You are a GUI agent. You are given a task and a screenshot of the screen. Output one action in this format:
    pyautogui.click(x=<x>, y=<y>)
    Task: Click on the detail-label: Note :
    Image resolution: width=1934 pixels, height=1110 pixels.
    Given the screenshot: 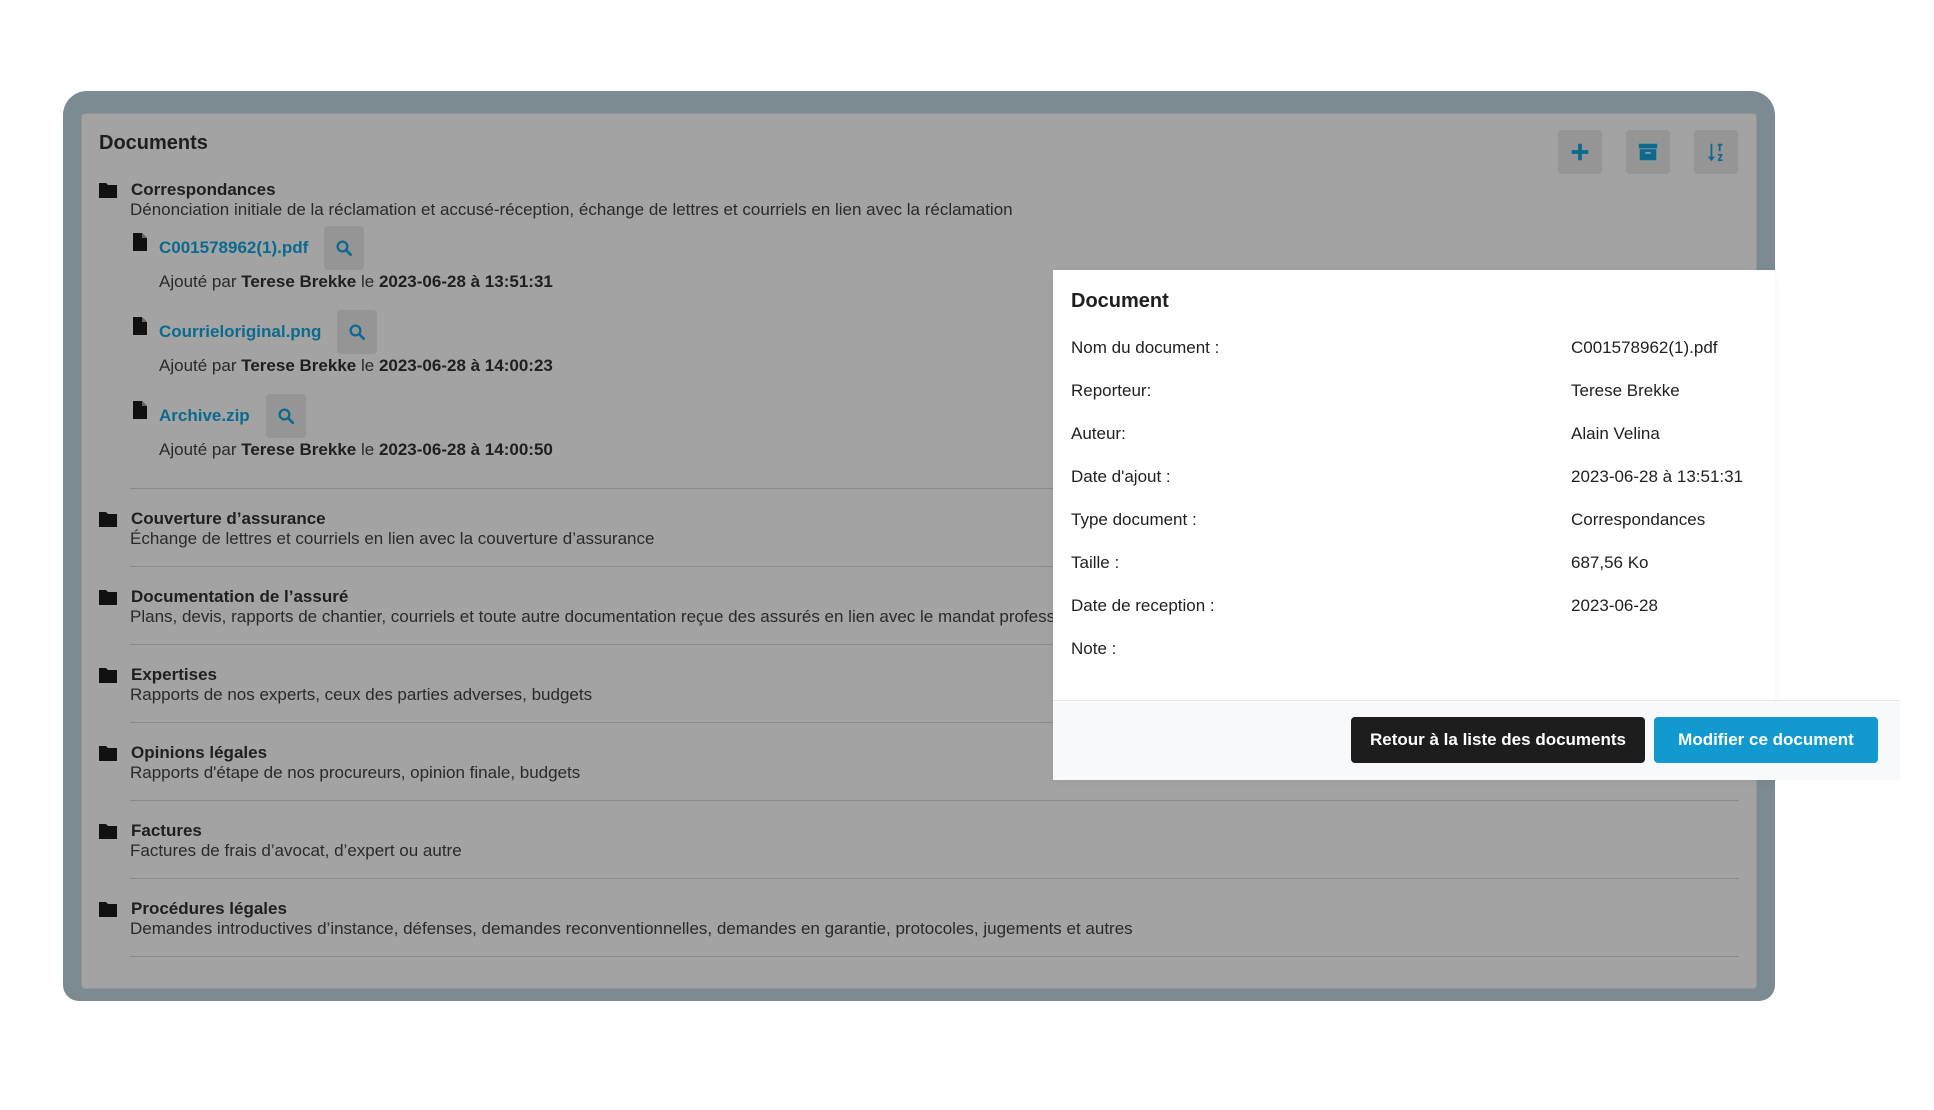 What is the action you would take?
    pyautogui.click(x=1094, y=648)
    